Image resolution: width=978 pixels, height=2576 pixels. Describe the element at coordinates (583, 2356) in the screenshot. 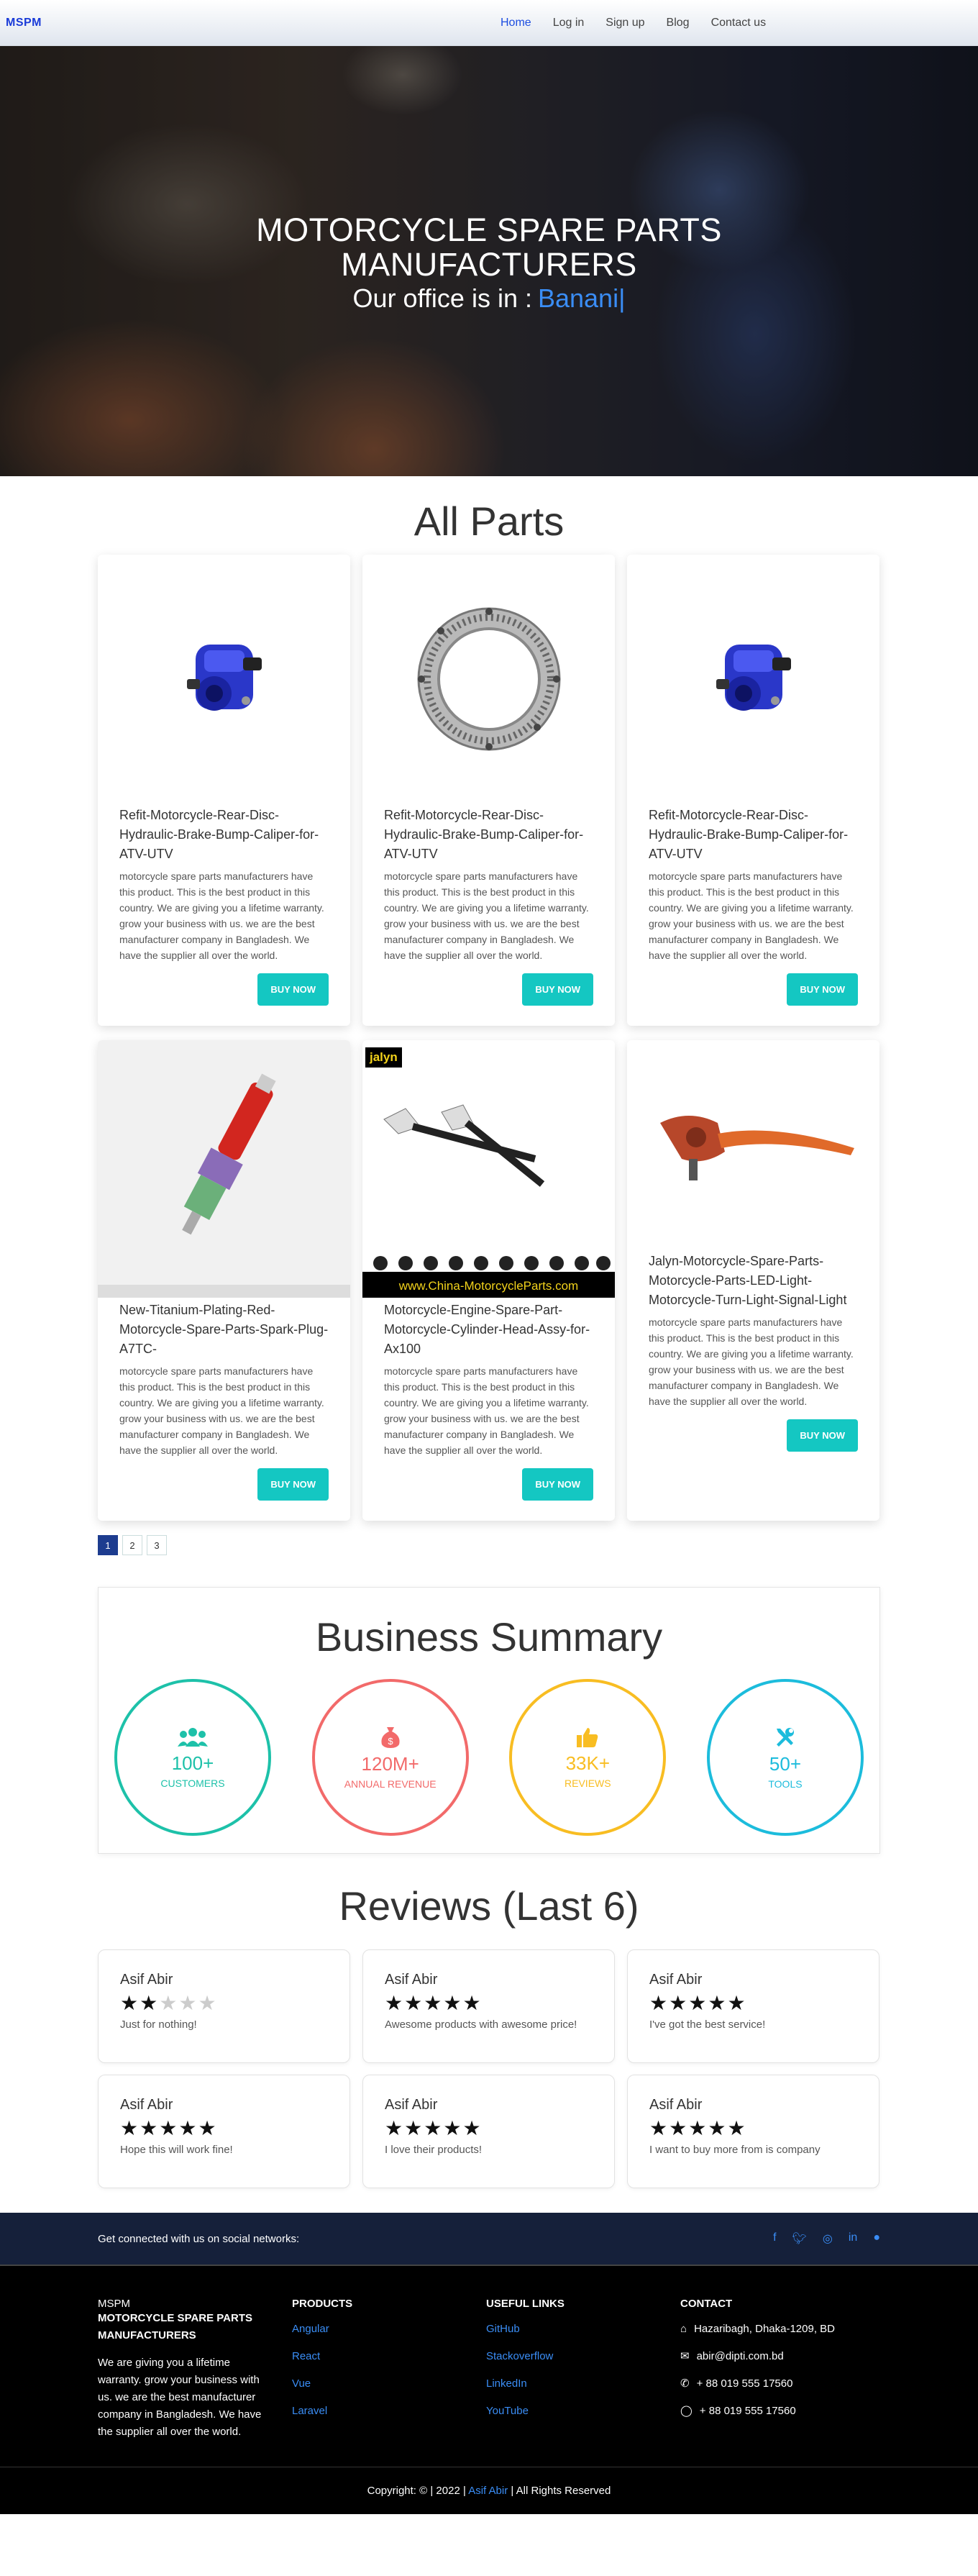

I see `footer-link-stackoverflow: Stackoverflow` at that location.